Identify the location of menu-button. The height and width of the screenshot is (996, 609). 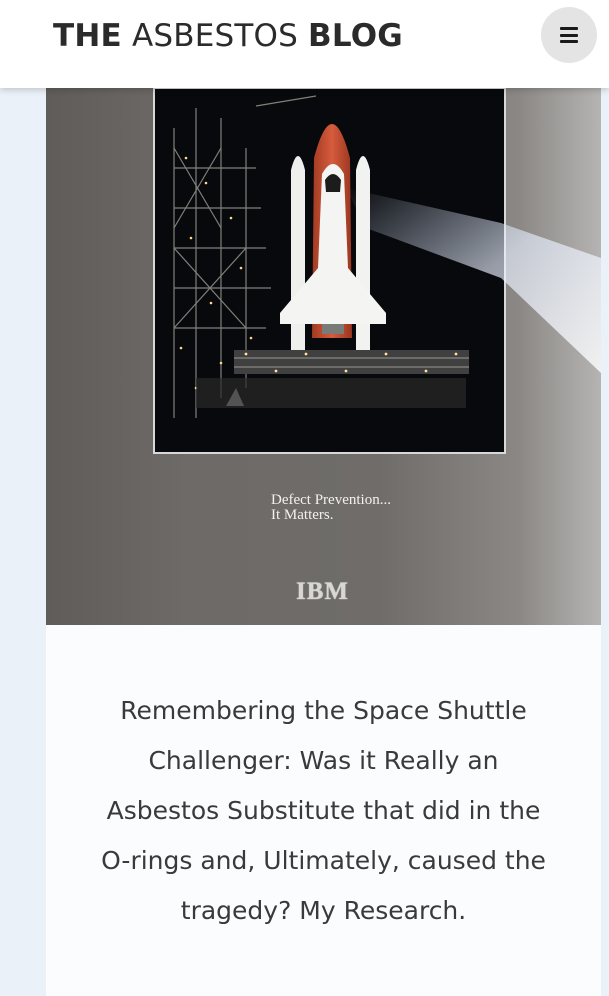
(569, 35).